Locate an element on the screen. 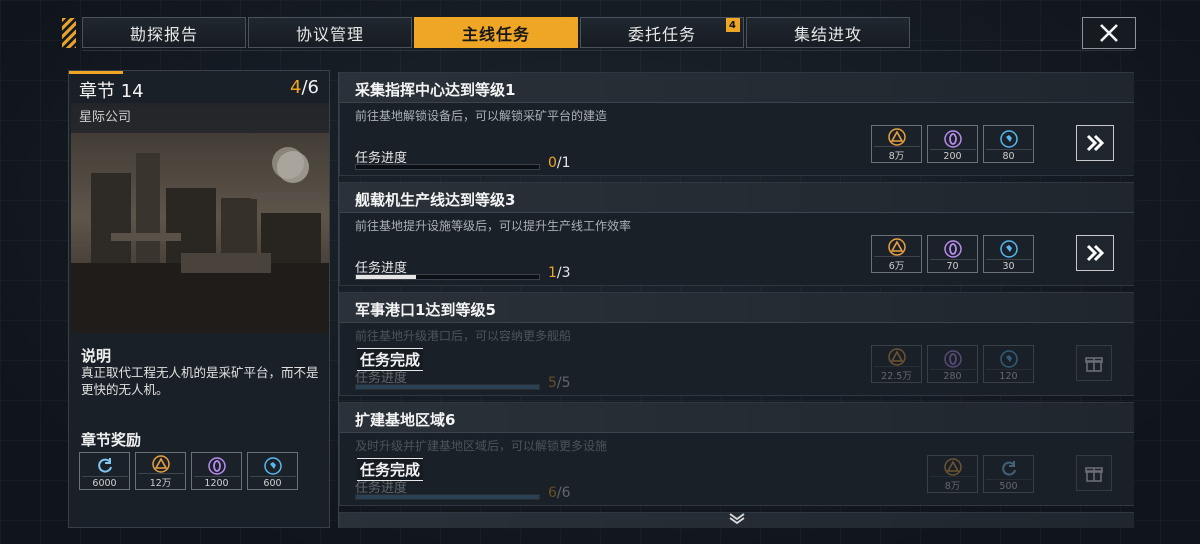 This screenshot has height=544, width=1200. close-button is located at coordinates (1109, 33).